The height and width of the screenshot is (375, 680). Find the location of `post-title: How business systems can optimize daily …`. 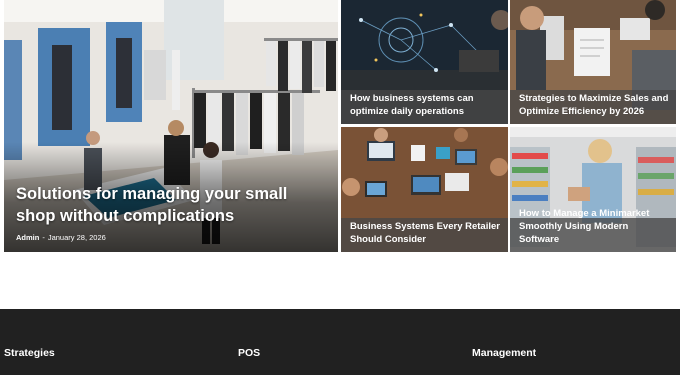

post-title: How business systems can optimize daily … is located at coordinates (426, 105).